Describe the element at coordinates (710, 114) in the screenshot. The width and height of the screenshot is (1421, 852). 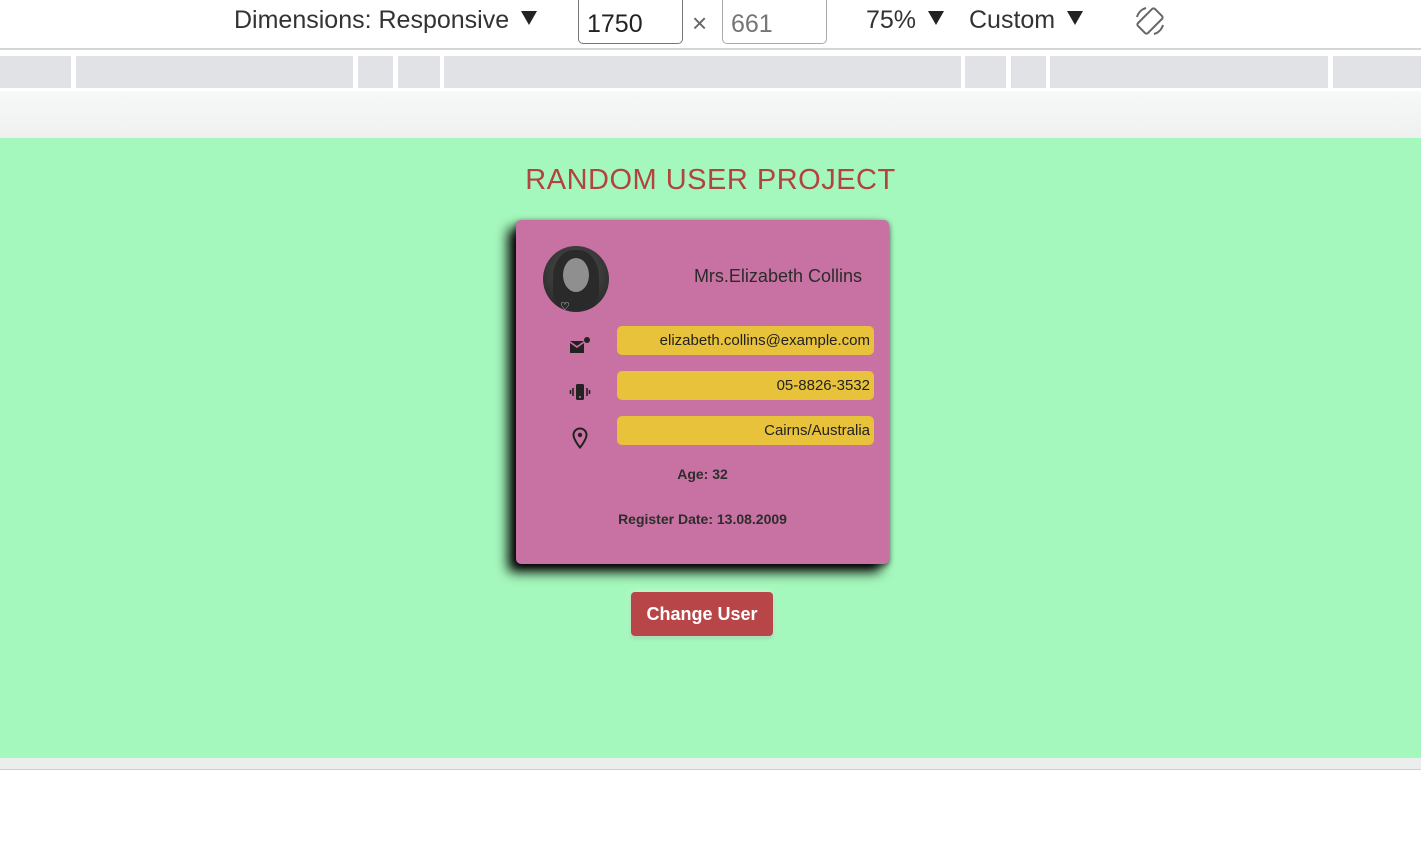
I see `ruler` at that location.